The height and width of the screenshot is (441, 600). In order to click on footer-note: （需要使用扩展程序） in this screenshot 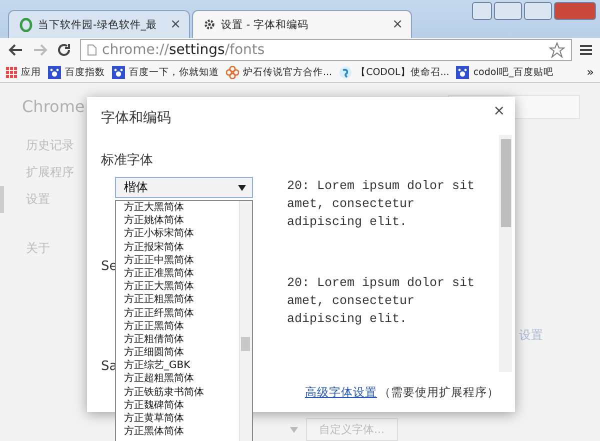, I will do `click(439, 392)`.